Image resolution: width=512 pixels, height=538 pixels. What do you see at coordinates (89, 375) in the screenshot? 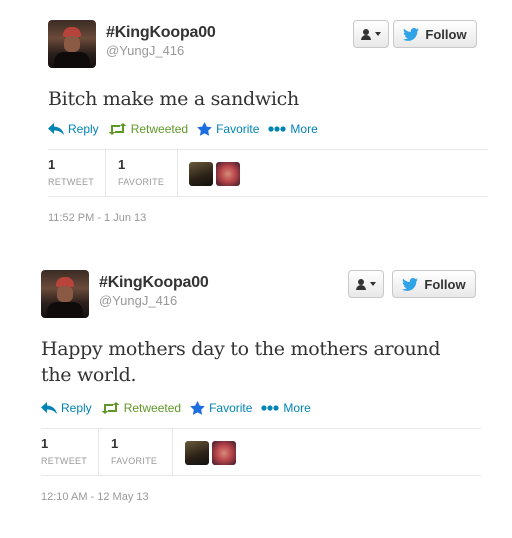
I see `tweet-text-line: the world.` at bounding box center [89, 375].